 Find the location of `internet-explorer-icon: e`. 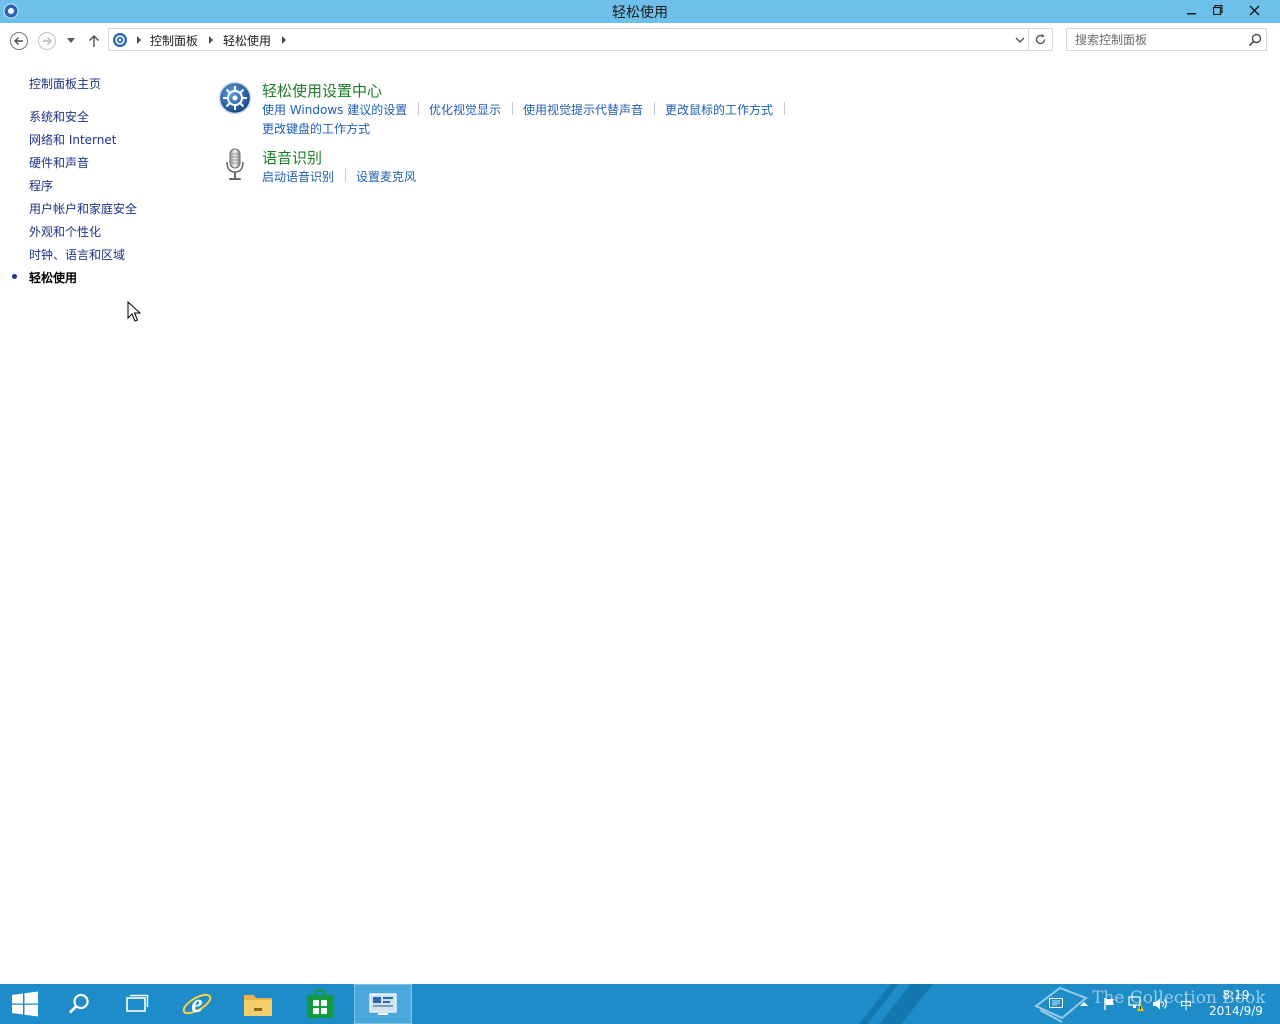

internet-explorer-icon: e is located at coordinates (197, 1003).